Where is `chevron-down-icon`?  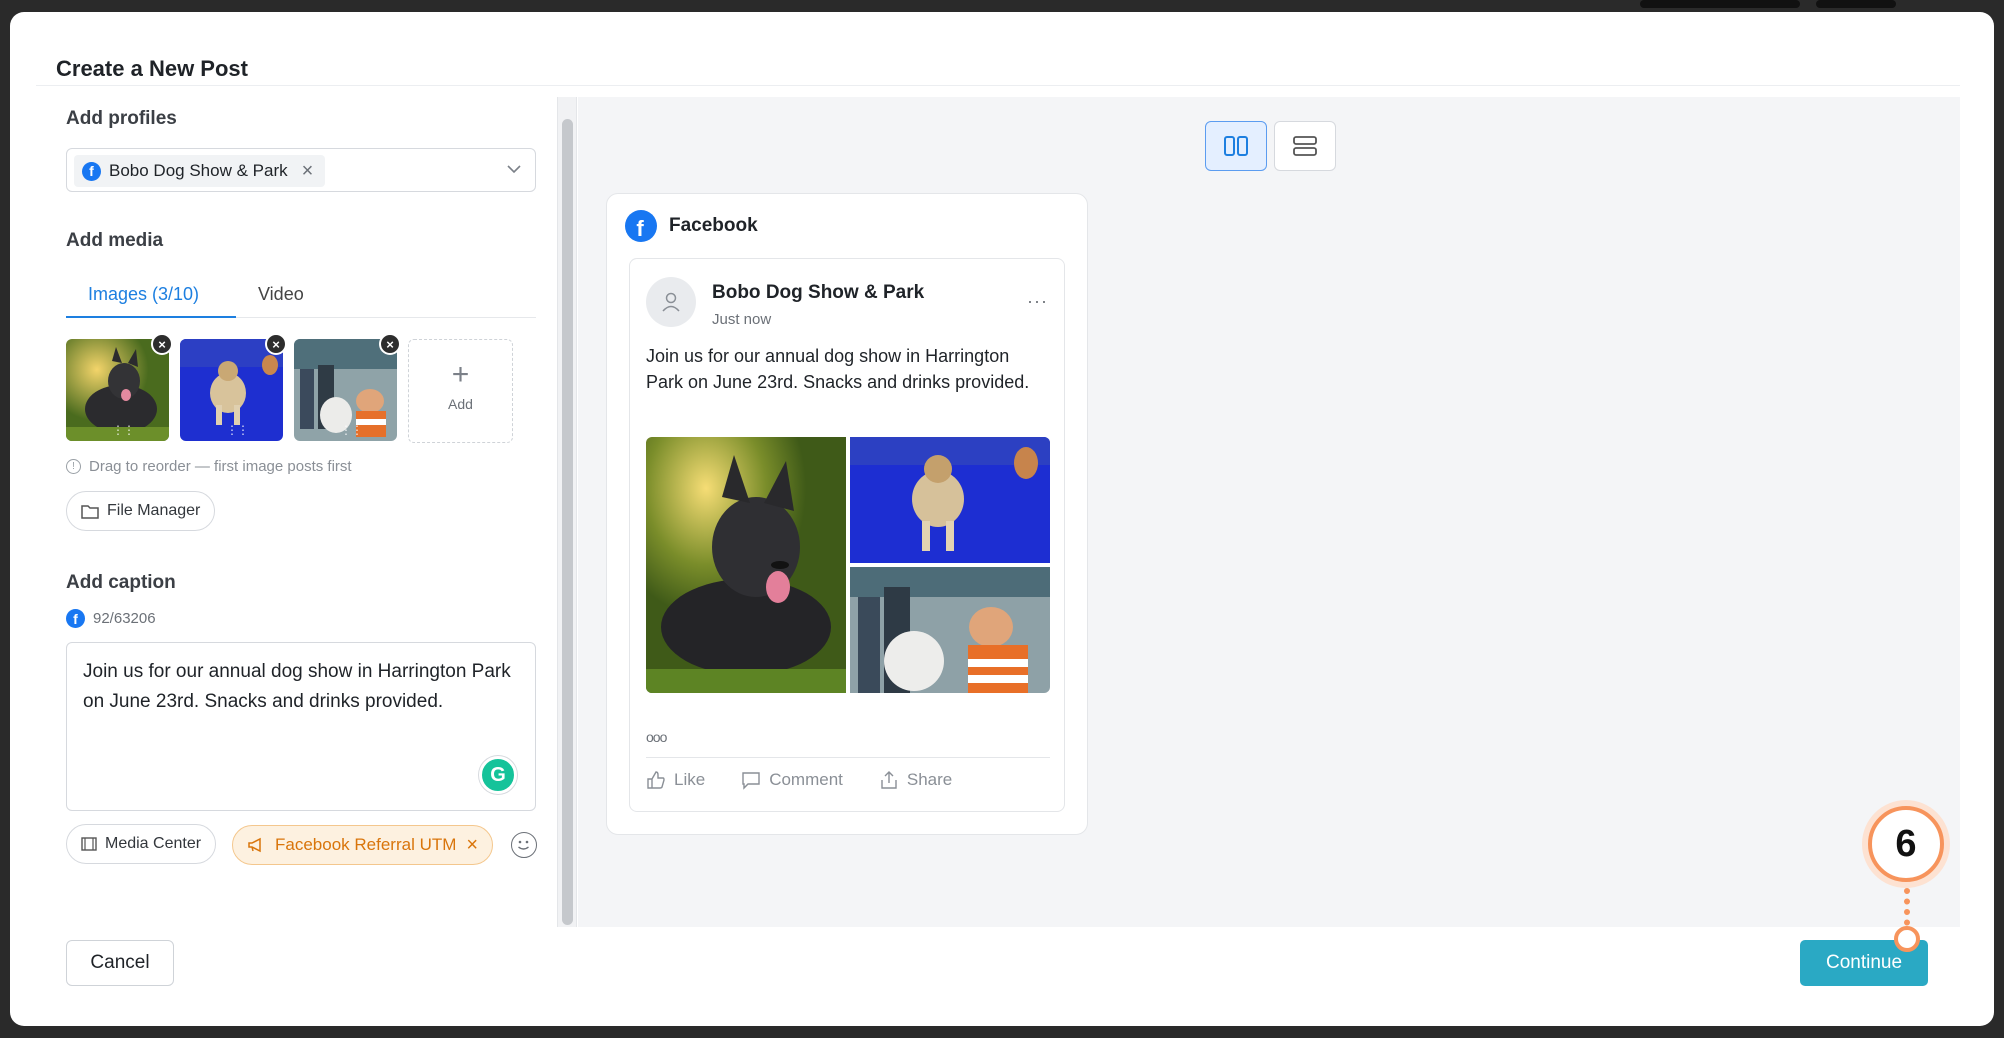 chevron-down-icon is located at coordinates (514, 169).